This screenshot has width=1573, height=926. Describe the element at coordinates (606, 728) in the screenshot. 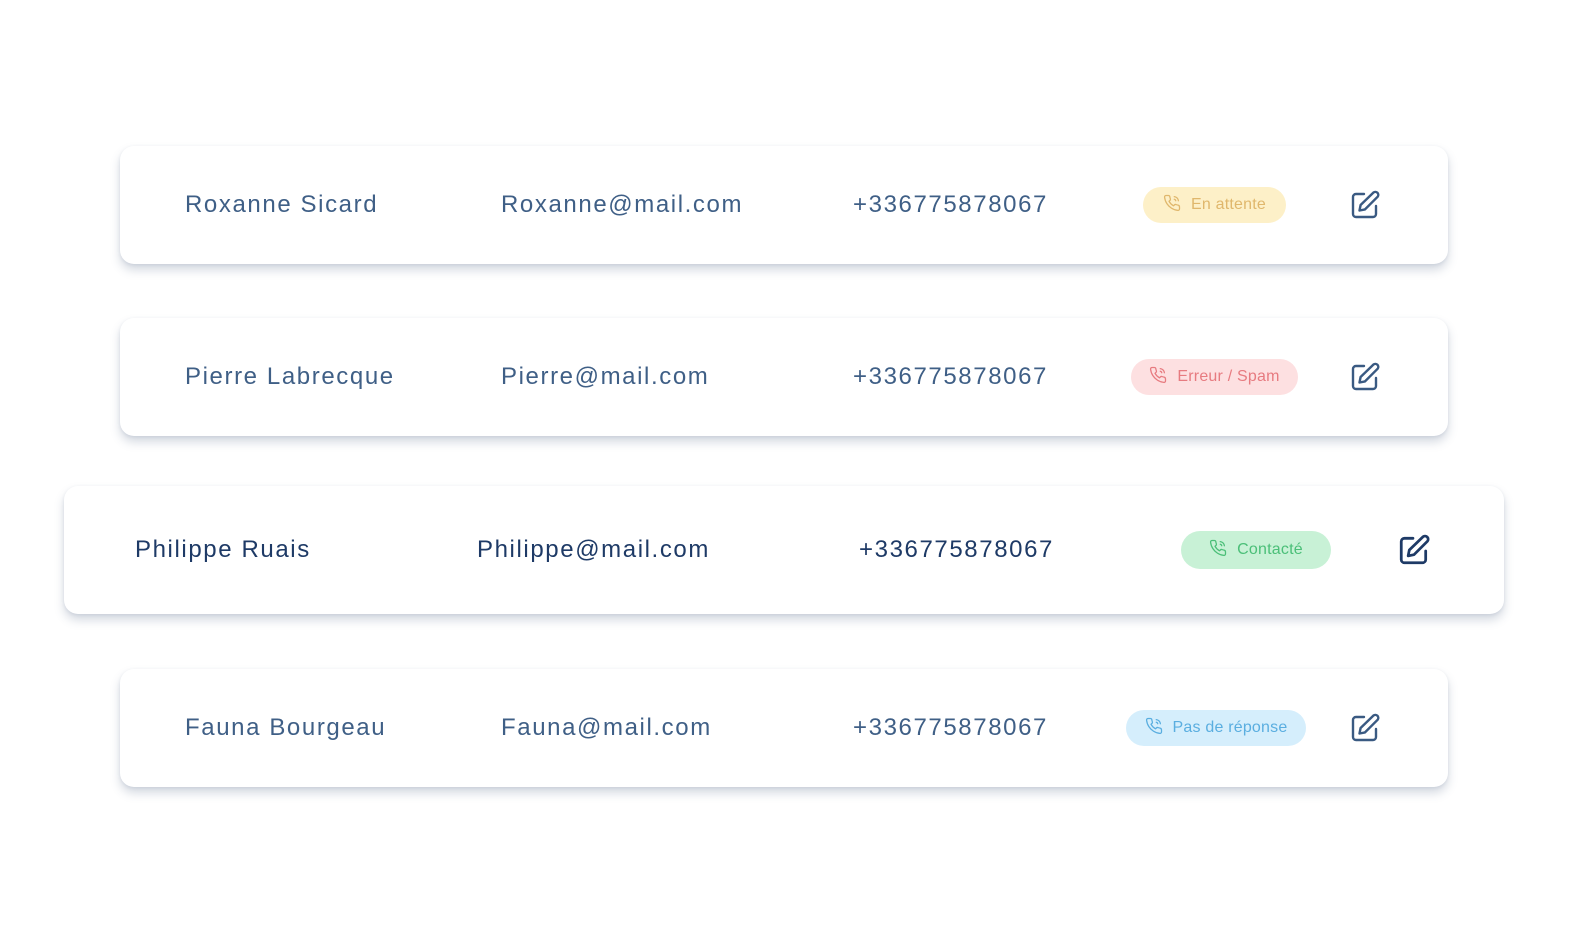

I see `contact-email: Fauna@mail.com` at that location.